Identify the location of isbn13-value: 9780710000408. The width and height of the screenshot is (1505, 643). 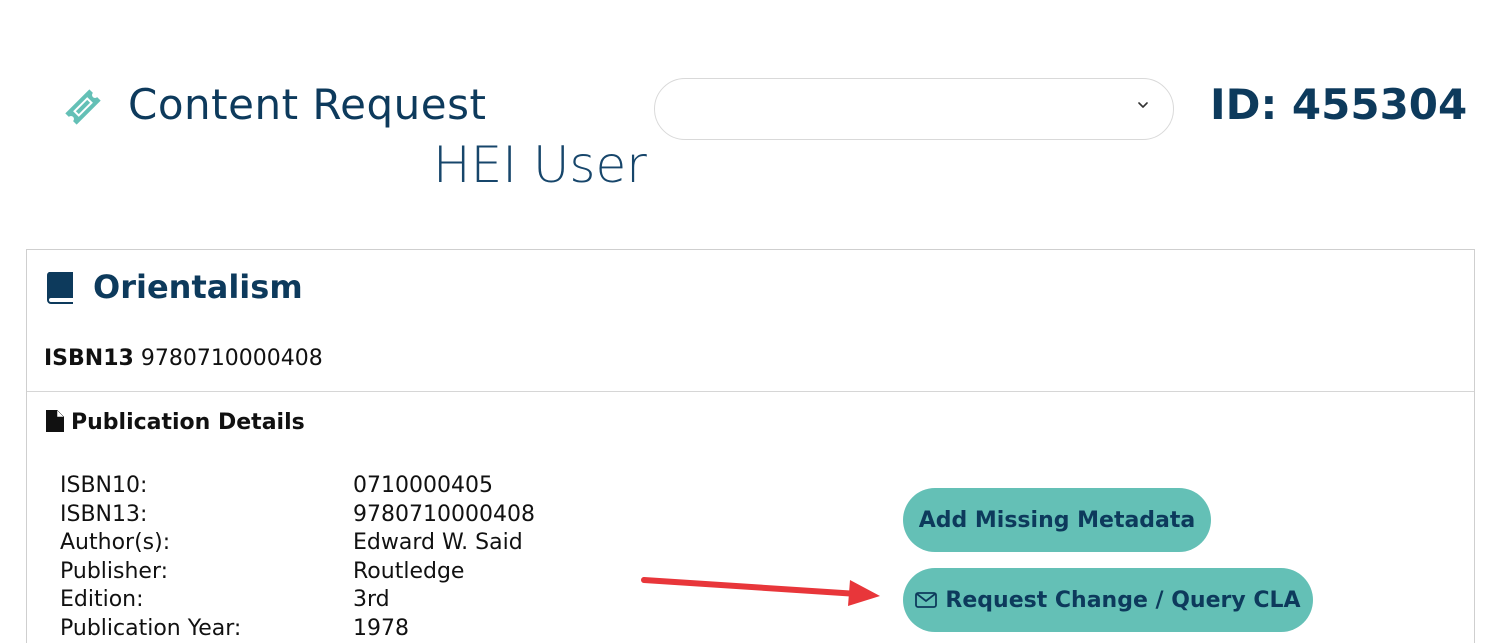
(231, 358).